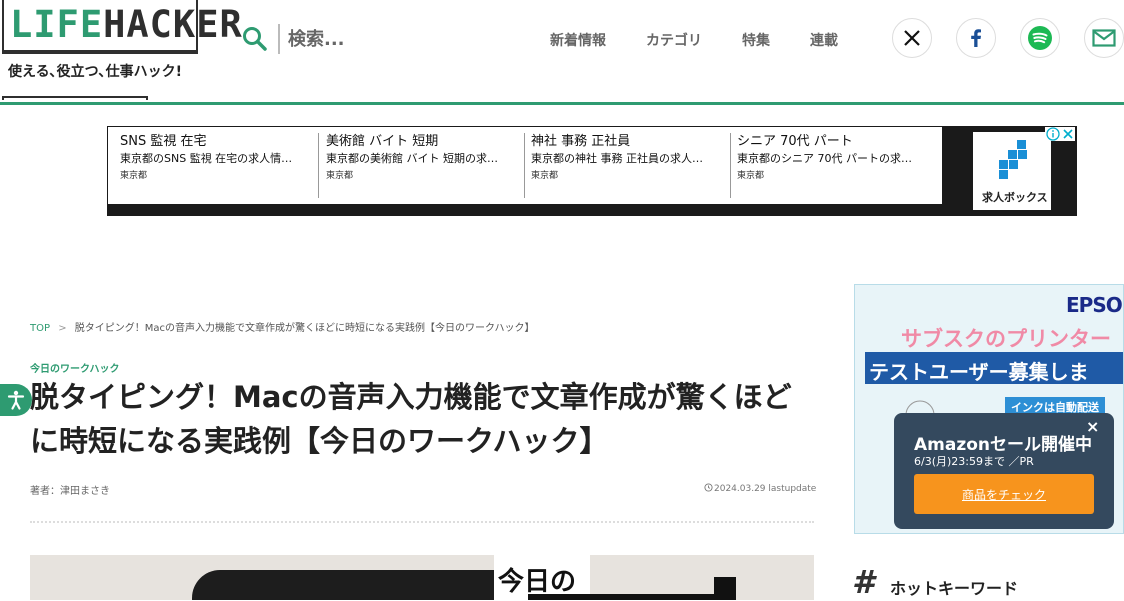 The height and width of the screenshot is (601, 1124). I want to click on side-ad-headline: サブスクのプリンター, so click(1006, 339).